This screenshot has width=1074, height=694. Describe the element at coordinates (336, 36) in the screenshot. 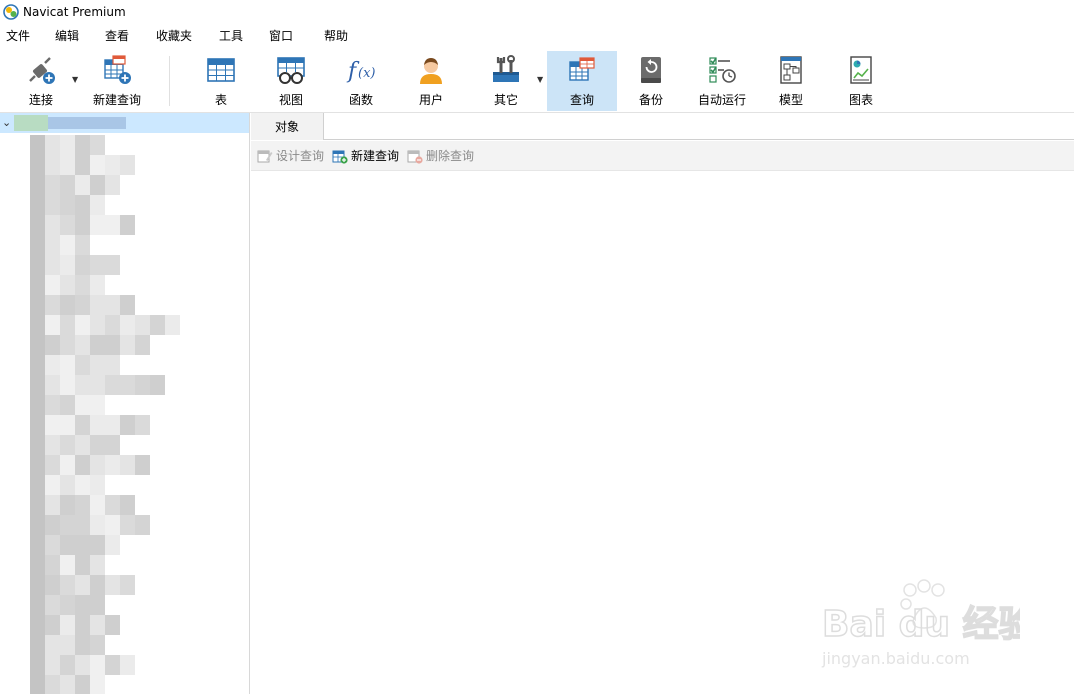

I see `menu-help: 帮助` at that location.